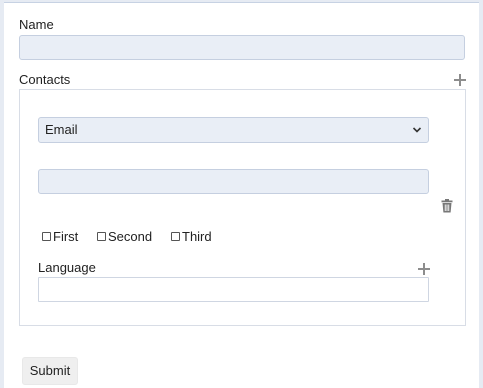 The width and height of the screenshot is (483, 388). I want to click on contacts-label: Contacts, so click(45, 79).